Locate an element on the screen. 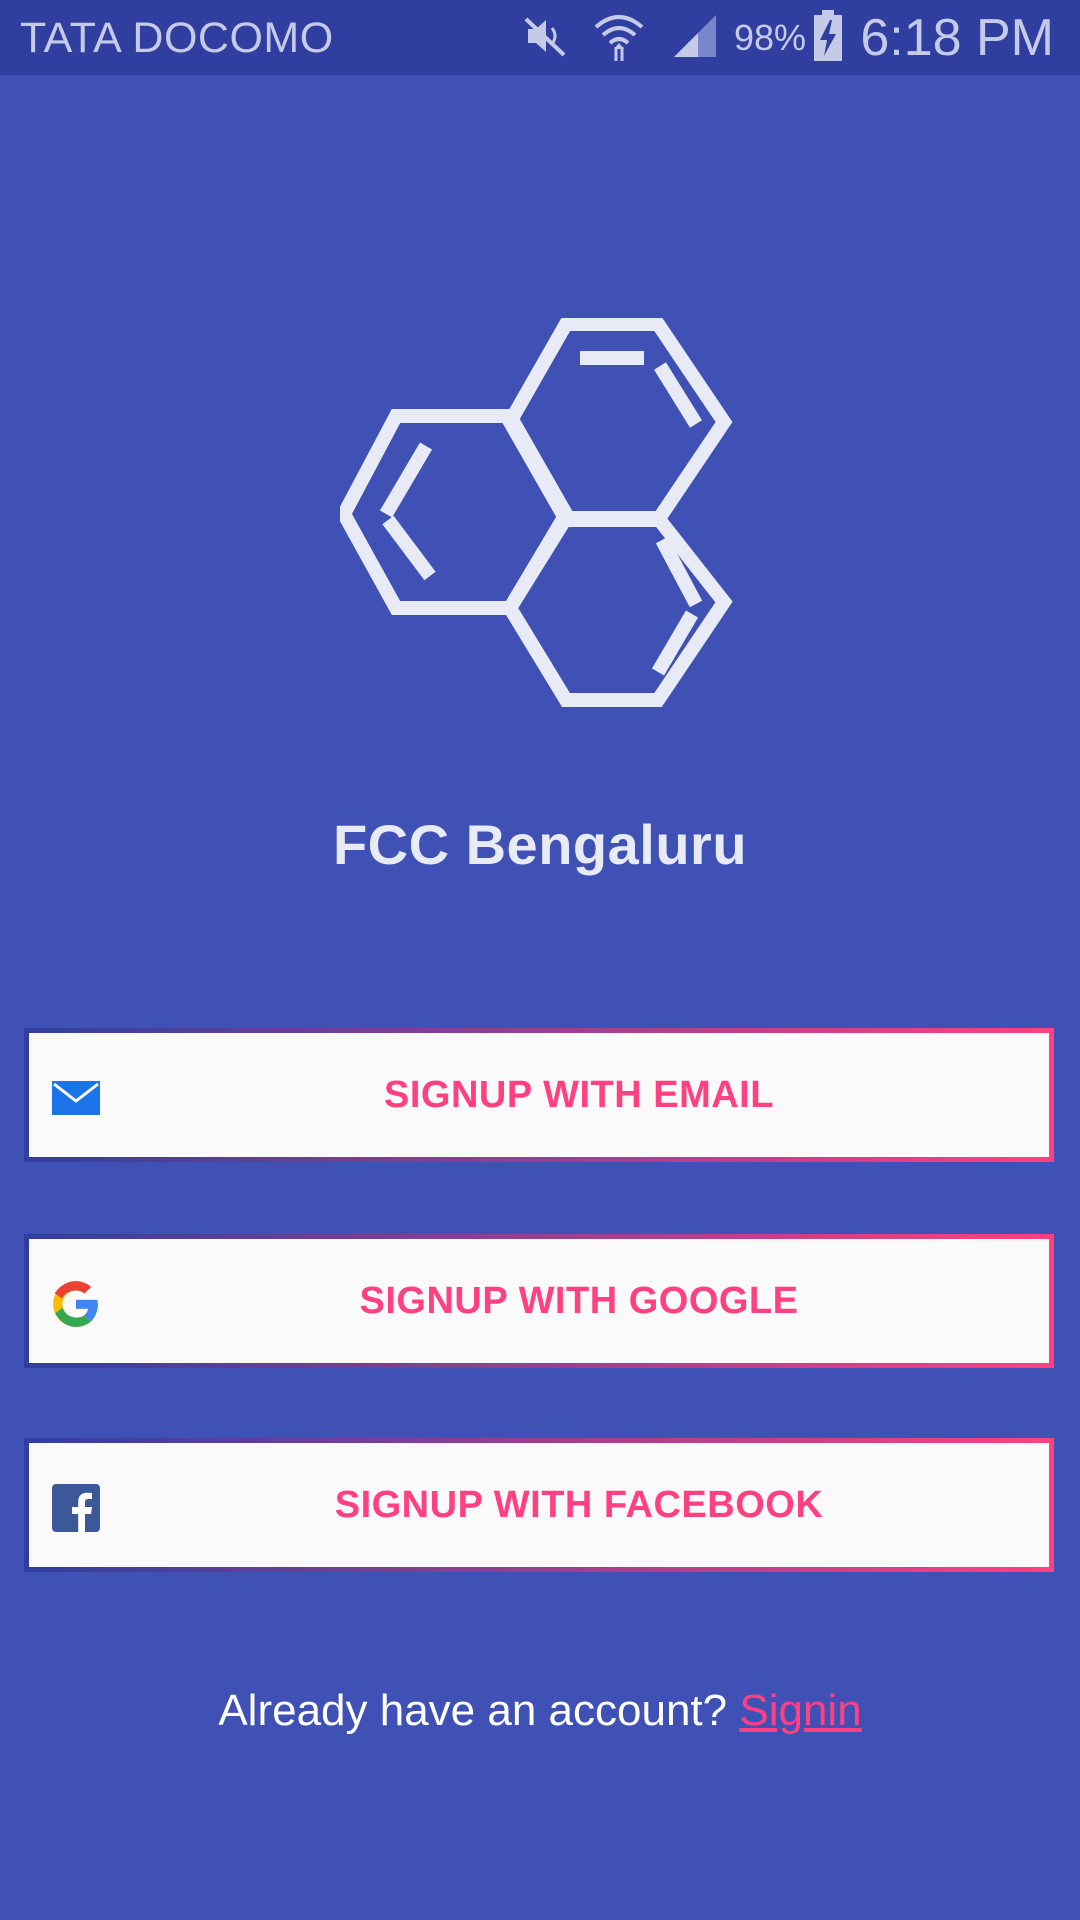 This screenshot has height=1920, width=1080. mute-icon is located at coordinates (545, 38).